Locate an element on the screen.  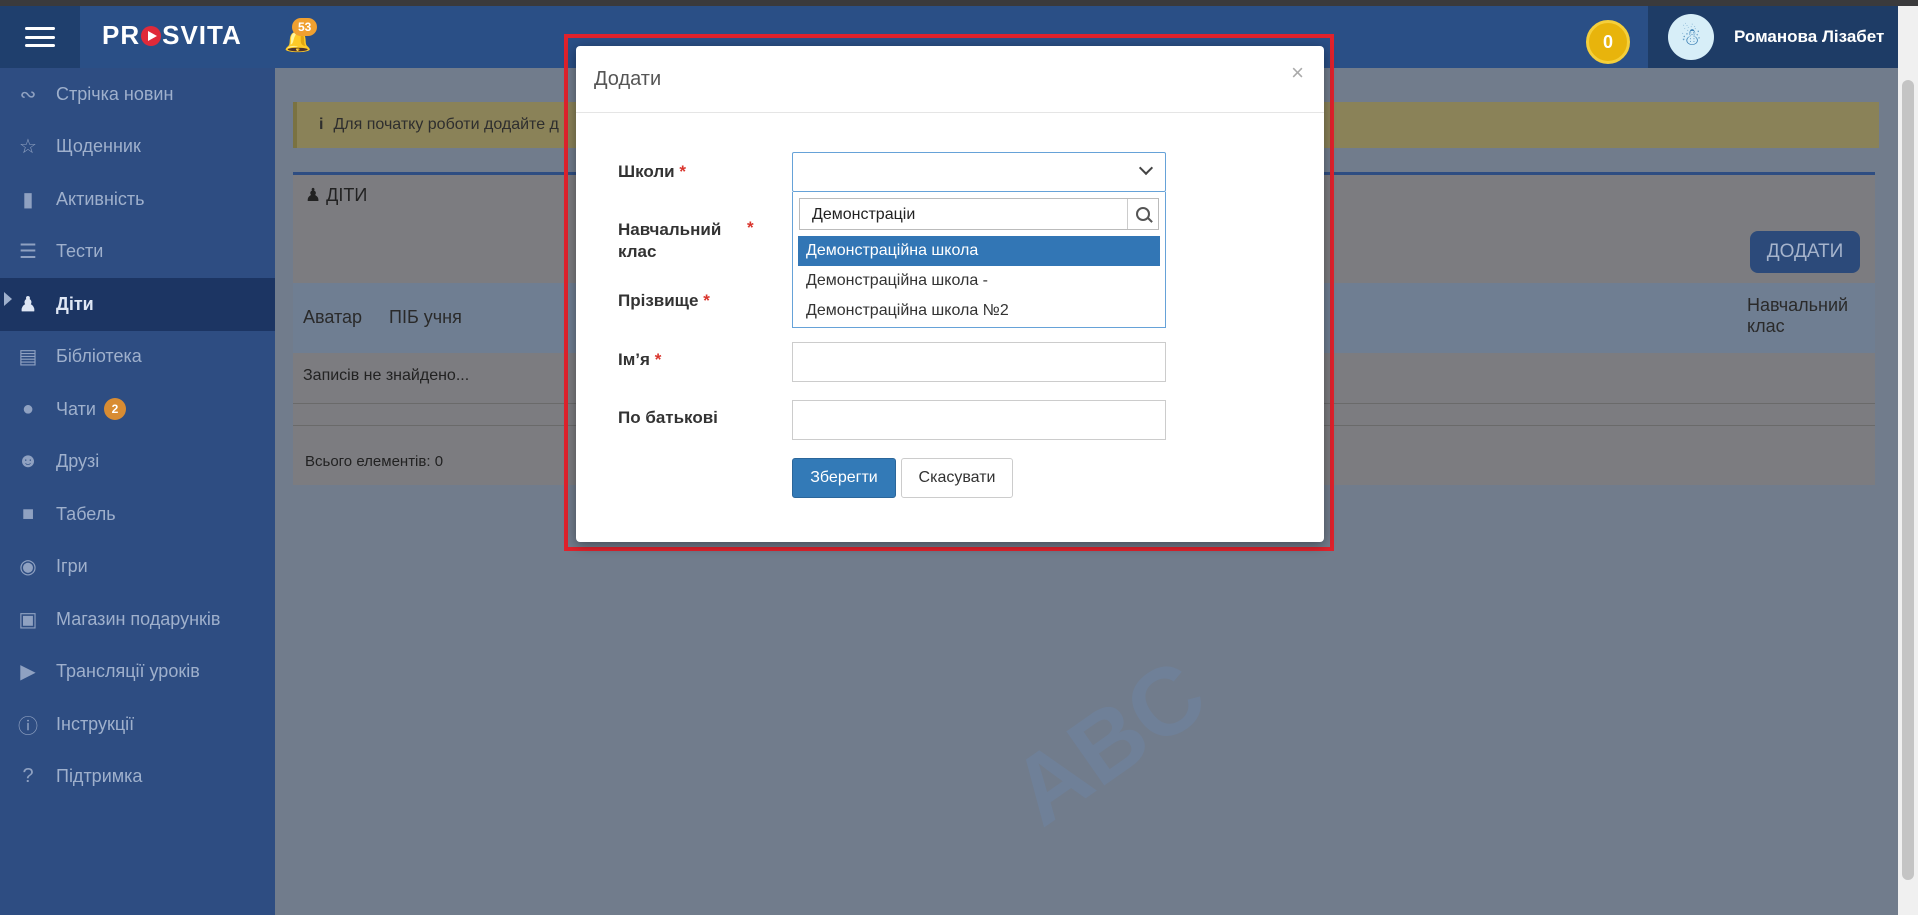
sidebar-item-label: Ігри is located at coordinates (72, 566).